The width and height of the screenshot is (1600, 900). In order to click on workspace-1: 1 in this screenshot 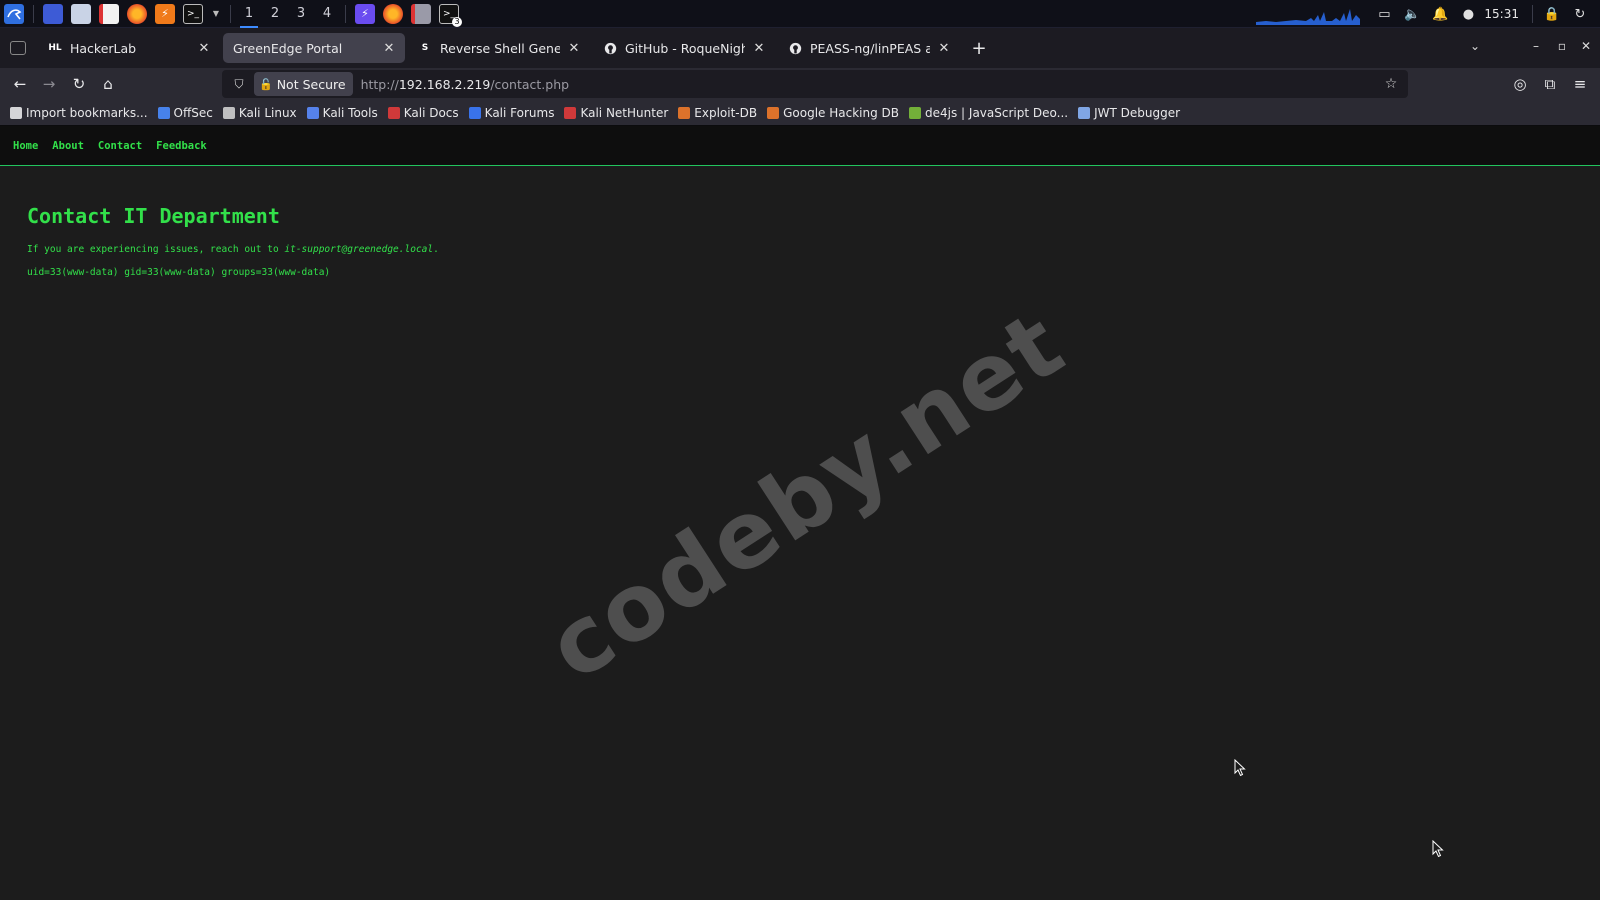, I will do `click(249, 14)`.